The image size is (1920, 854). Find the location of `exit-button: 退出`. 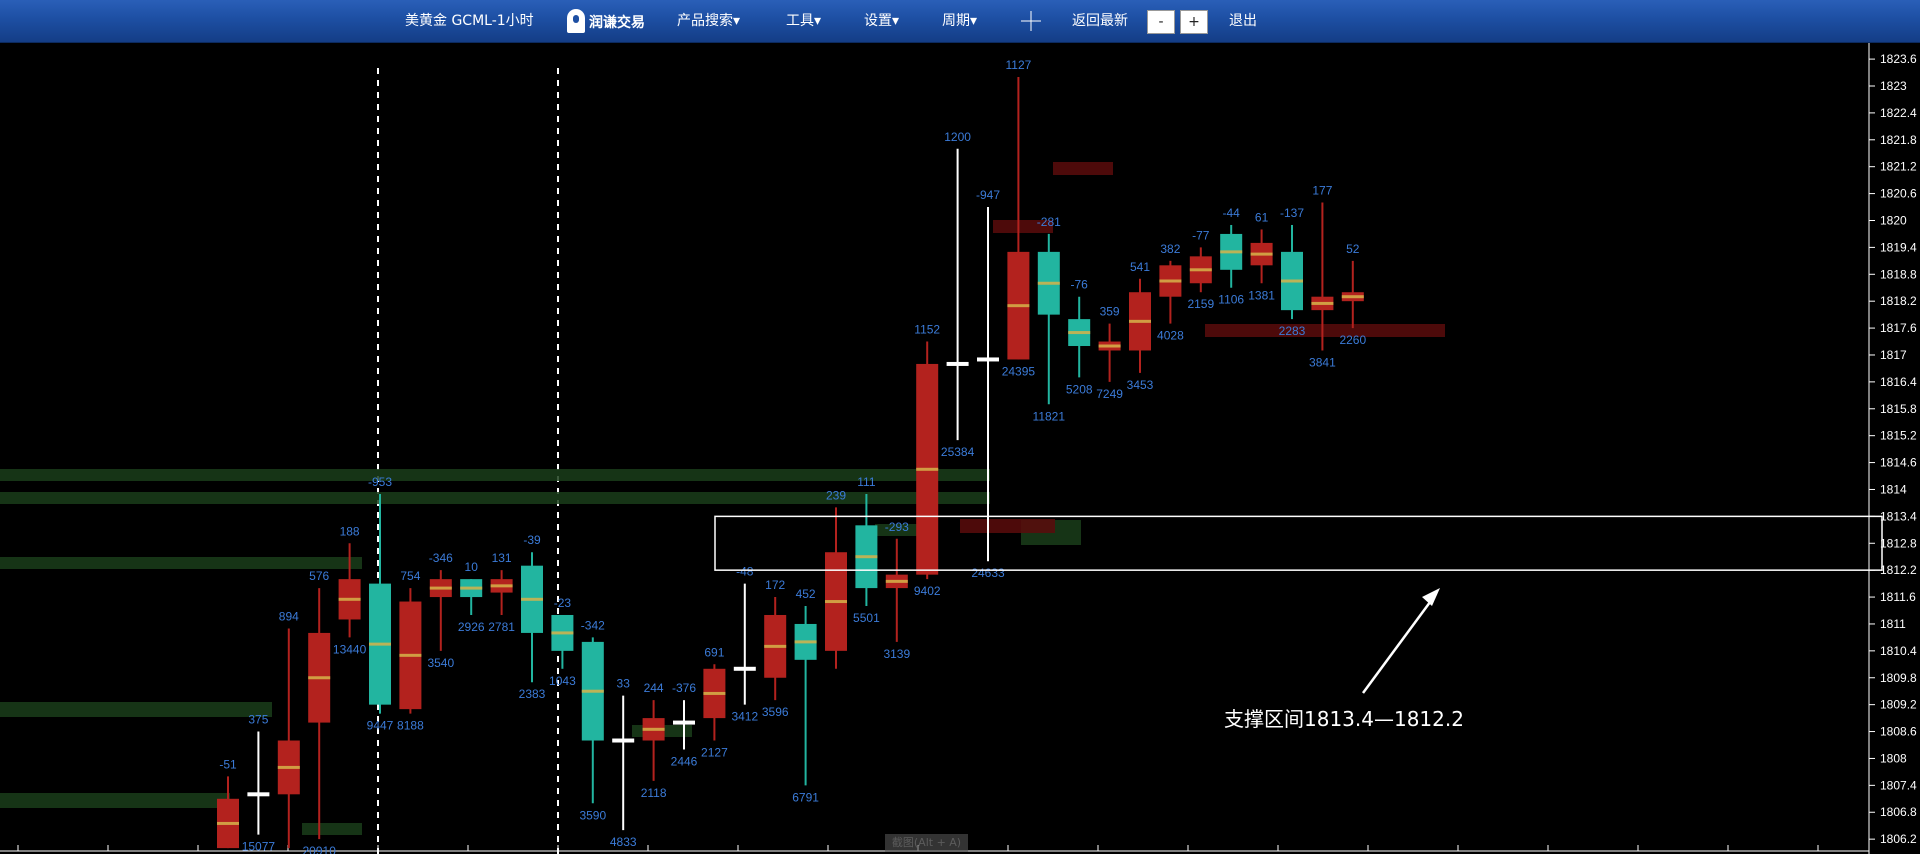

exit-button: 退出 is located at coordinates (1243, 21).